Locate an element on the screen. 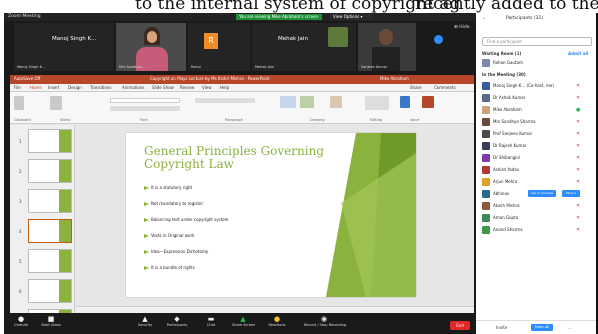 This screenshot has width=598, height=334. reactions-button: ● Reactions is located at coordinates (277, 321).